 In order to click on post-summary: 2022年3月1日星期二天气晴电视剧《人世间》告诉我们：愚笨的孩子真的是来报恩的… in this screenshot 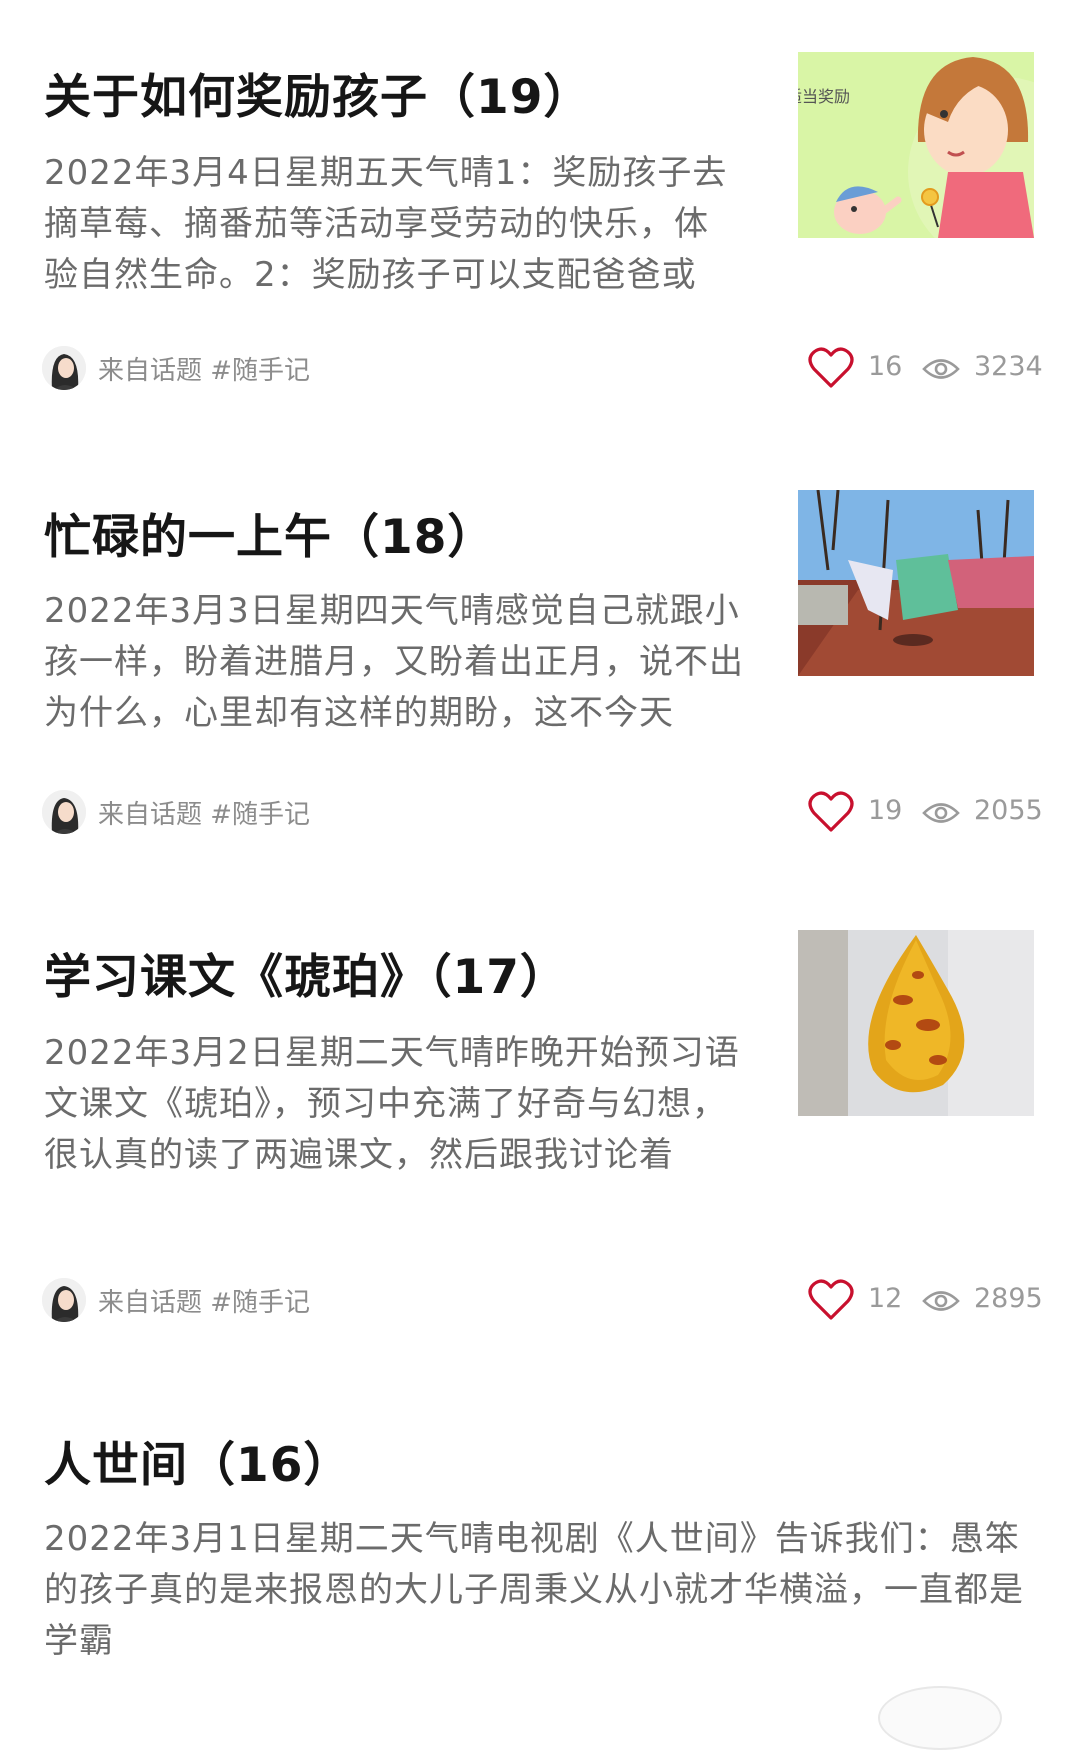, I will do `click(534, 1590)`.